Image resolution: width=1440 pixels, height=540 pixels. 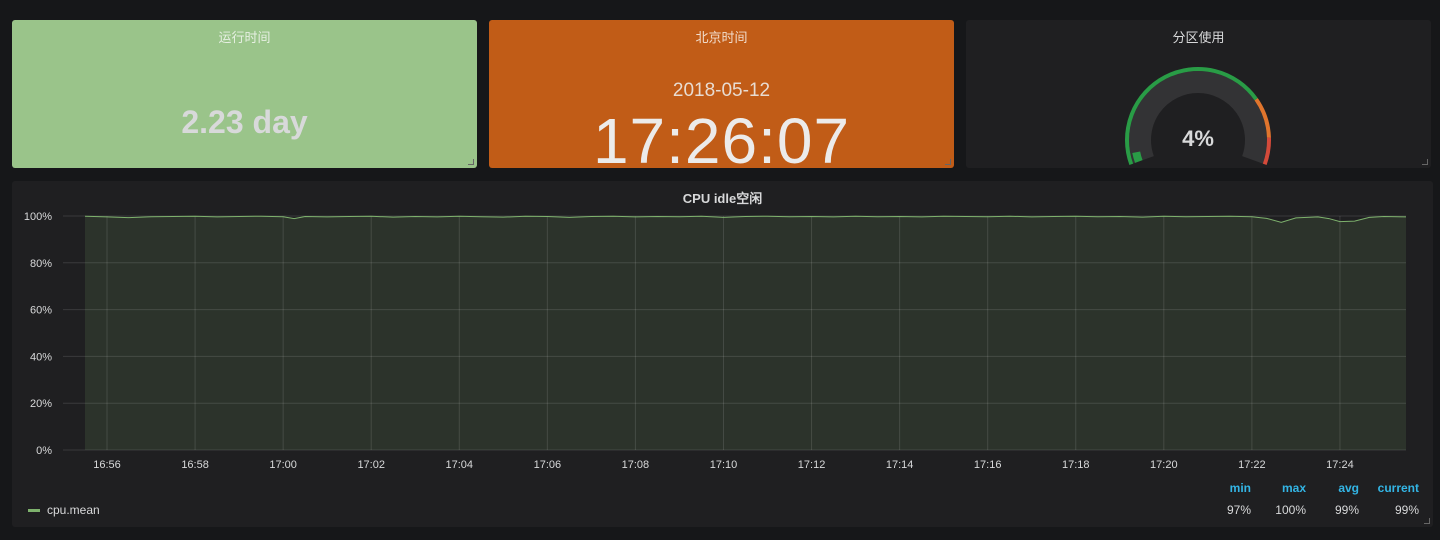 What do you see at coordinates (1198, 116) in the screenshot?
I see `gauge-chart: 4%` at bounding box center [1198, 116].